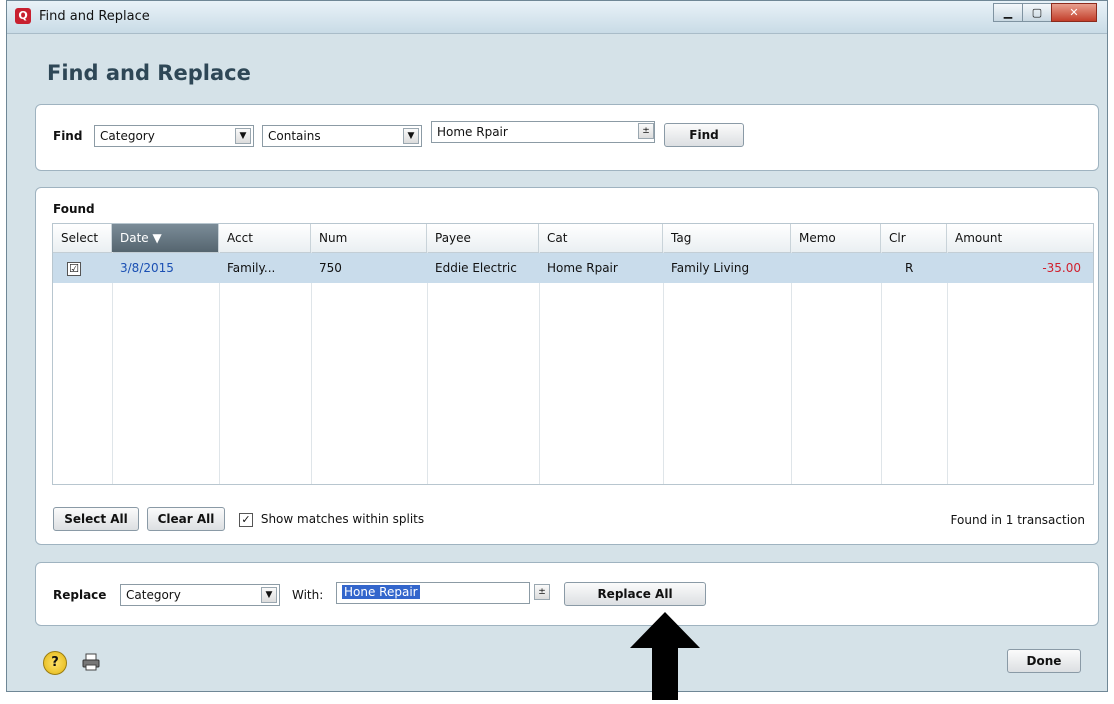 The width and height of the screenshot is (1114, 704). What do you see at coordinates (342, 519) in the screenshot?
I see `show-matches-label: Show matches within splits` at bounding box center [342, 519].